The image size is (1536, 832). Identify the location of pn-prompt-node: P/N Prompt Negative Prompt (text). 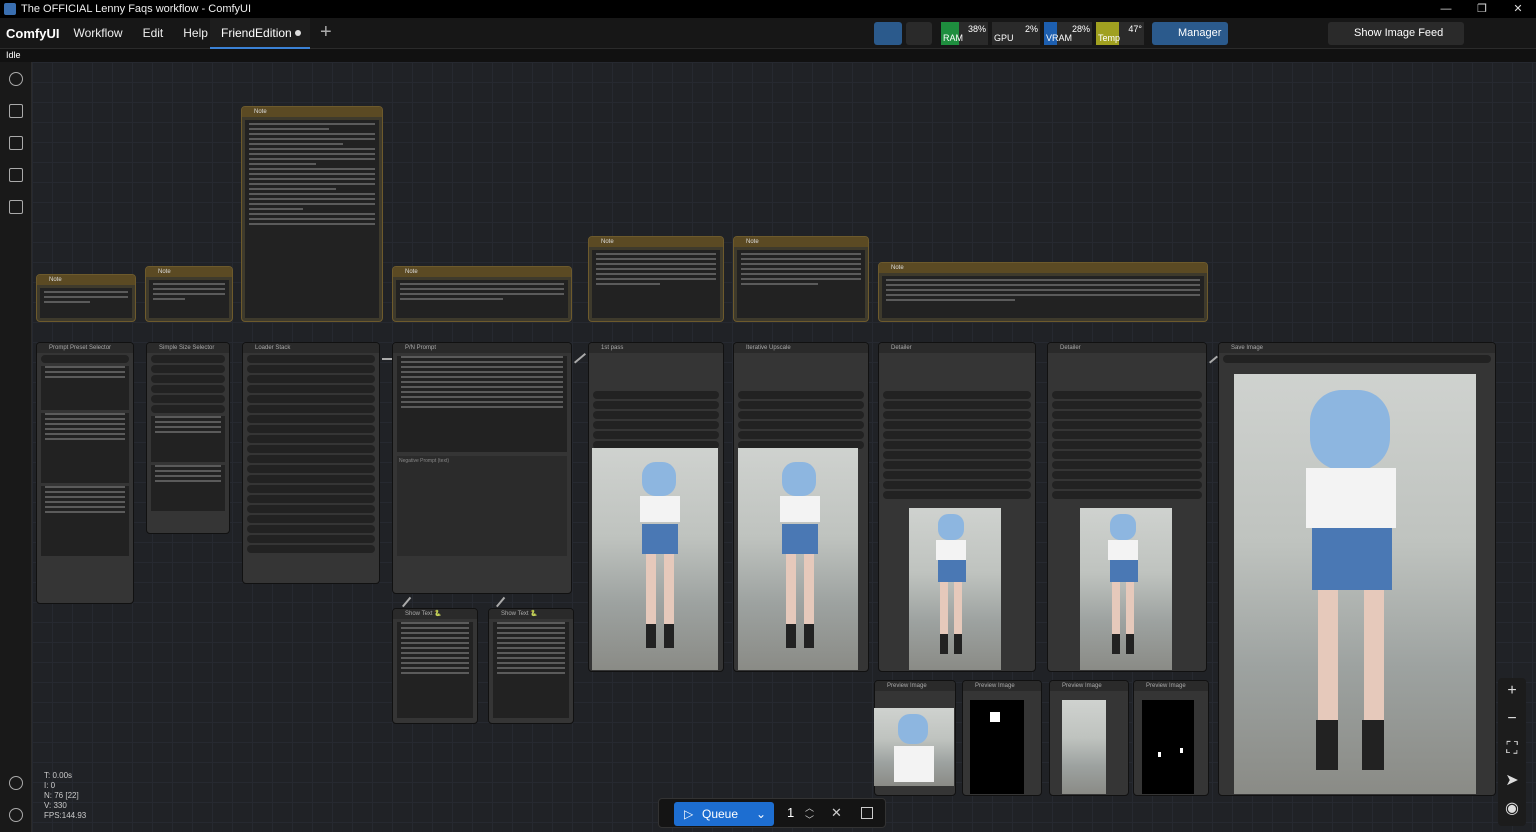
(482, 468).